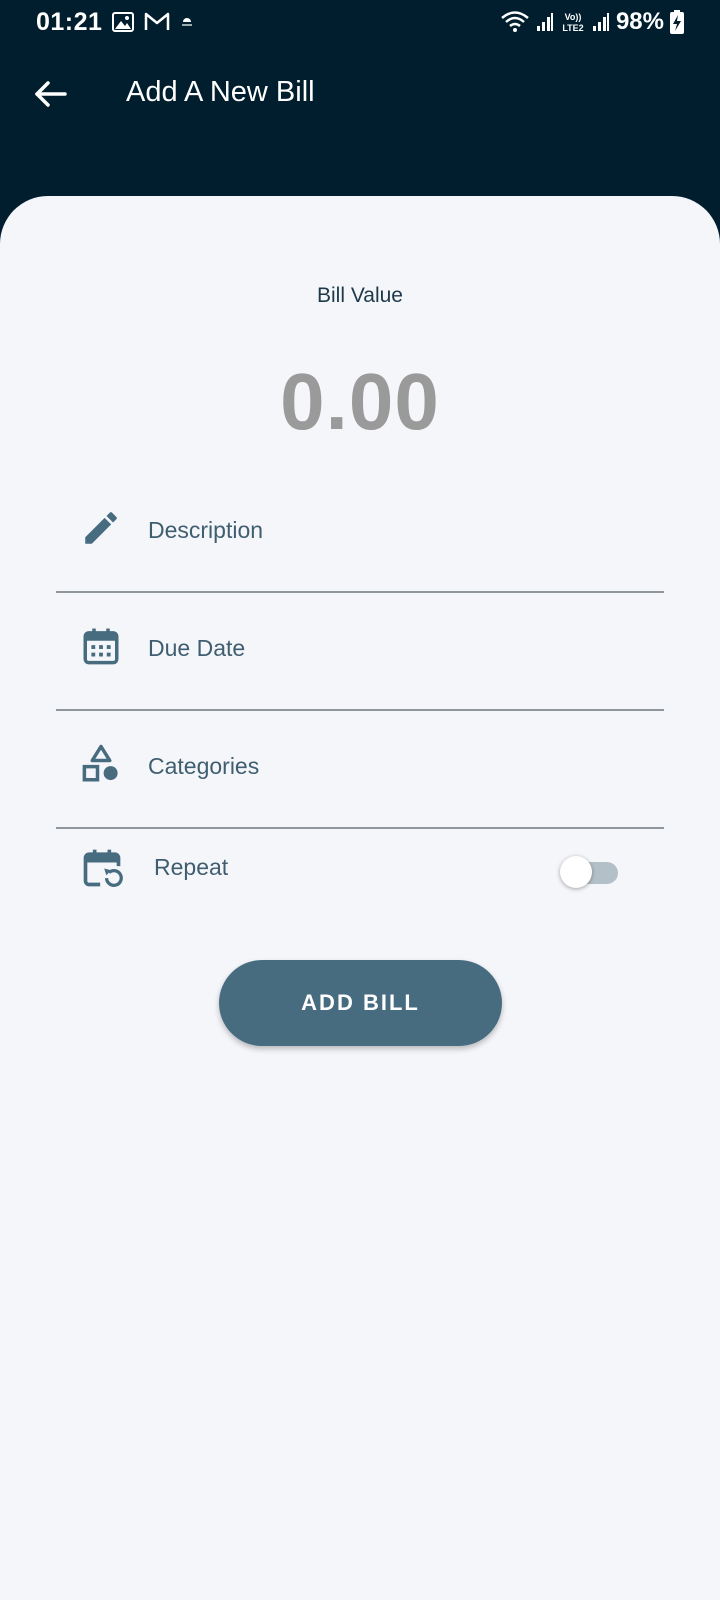  What do you see at coordinates (197, 648) in the screenshot?
I see `due-date-label: Due Date` at bounding box center [197, 648].